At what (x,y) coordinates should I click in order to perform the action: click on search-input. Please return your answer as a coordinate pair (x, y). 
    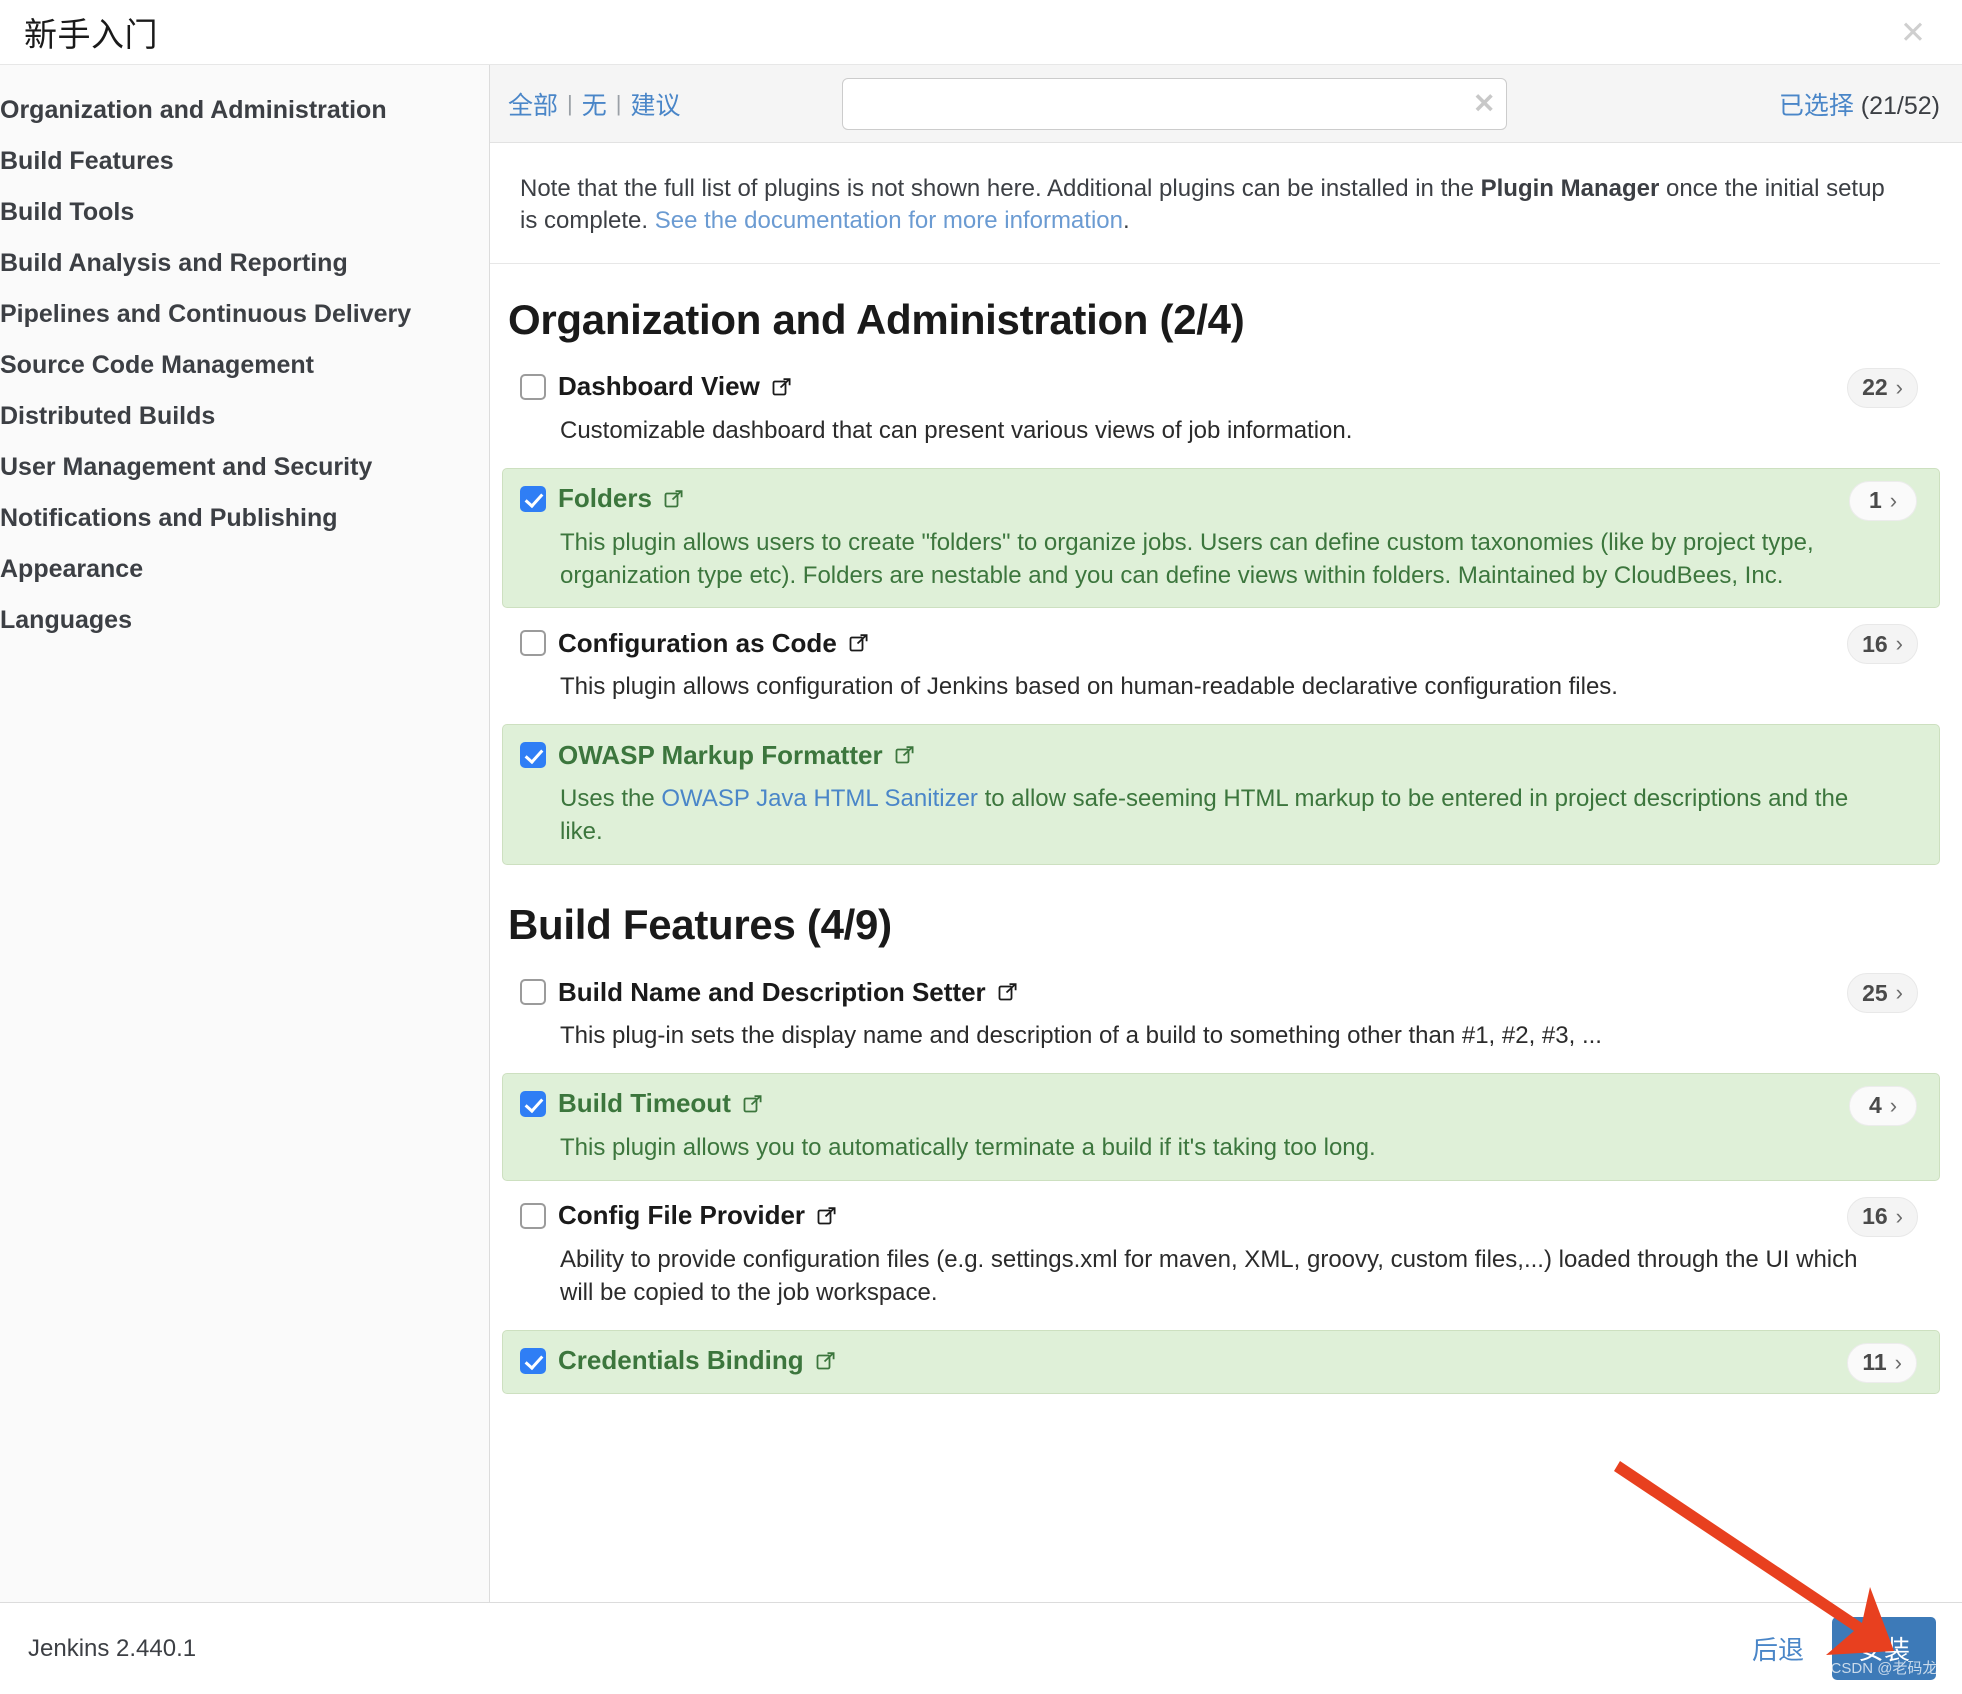
    Looking at the image, I should click on (1175, 103).